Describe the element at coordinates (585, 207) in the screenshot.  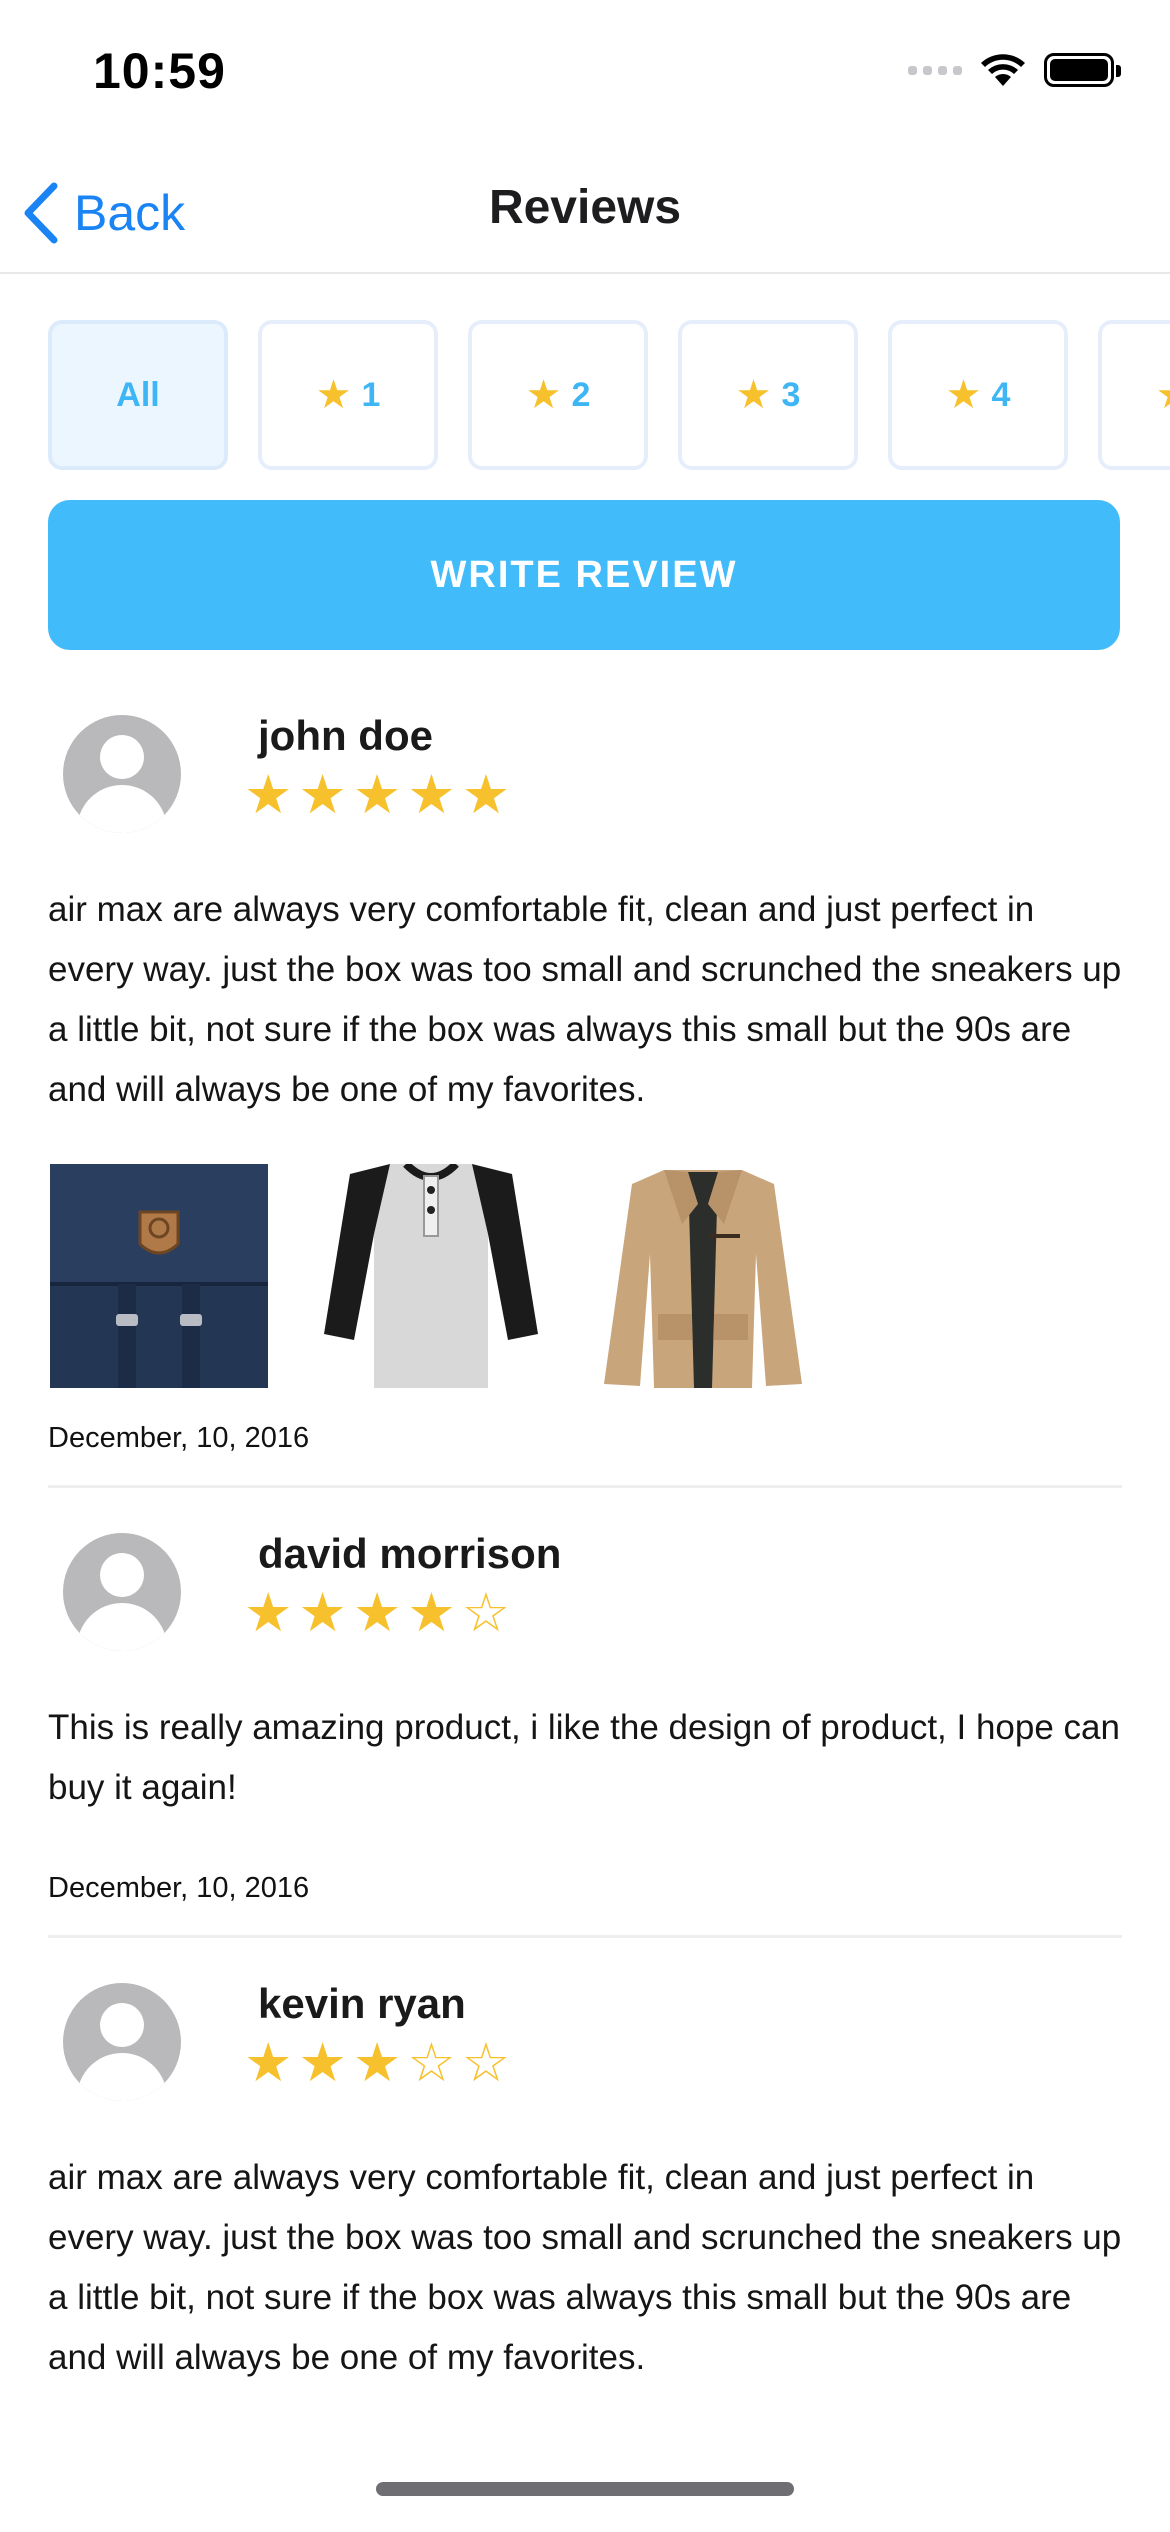
I see `page-title: Reviews` at that location.